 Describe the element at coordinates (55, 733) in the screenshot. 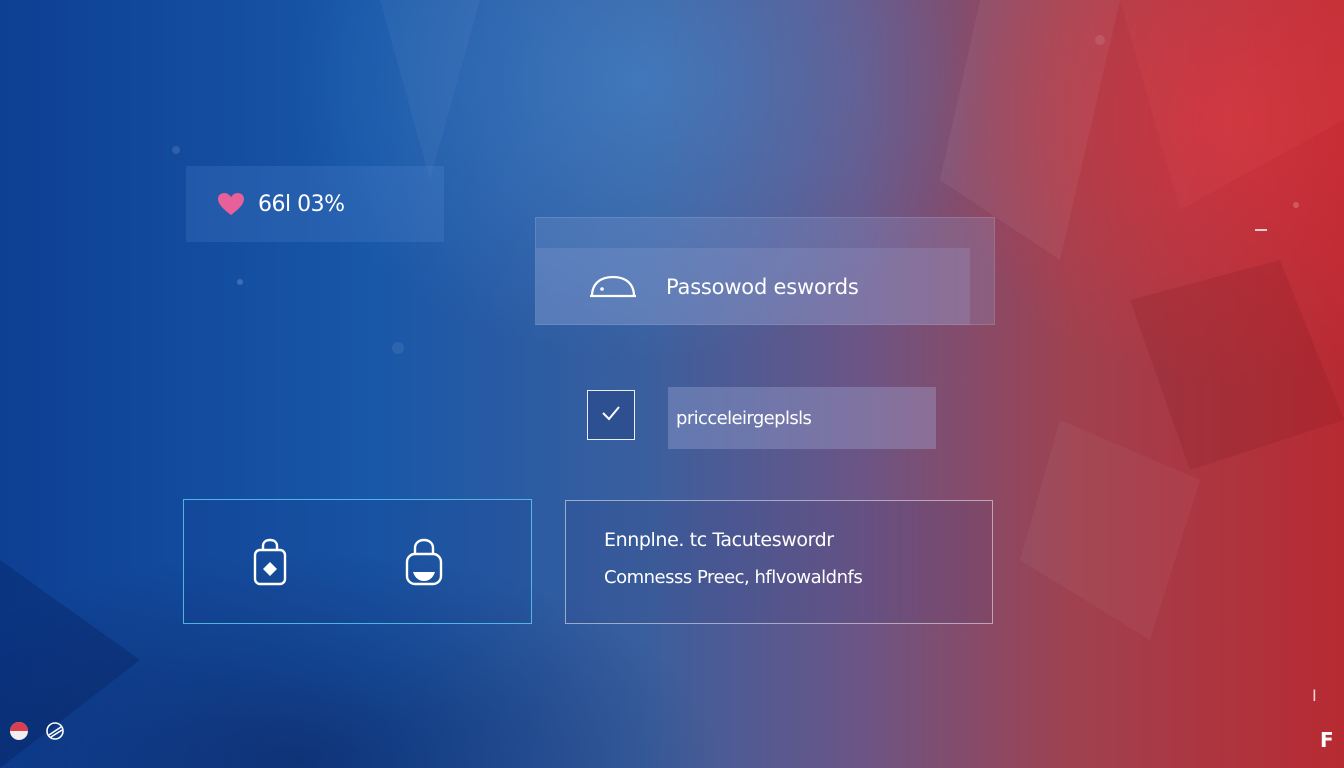

I see `globe-icon` at that location.